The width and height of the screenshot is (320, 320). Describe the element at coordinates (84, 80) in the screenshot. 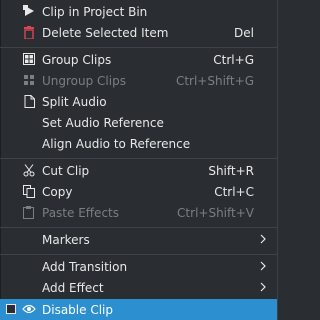

I see `menu-item-label: Ungroup Clips` at that location.